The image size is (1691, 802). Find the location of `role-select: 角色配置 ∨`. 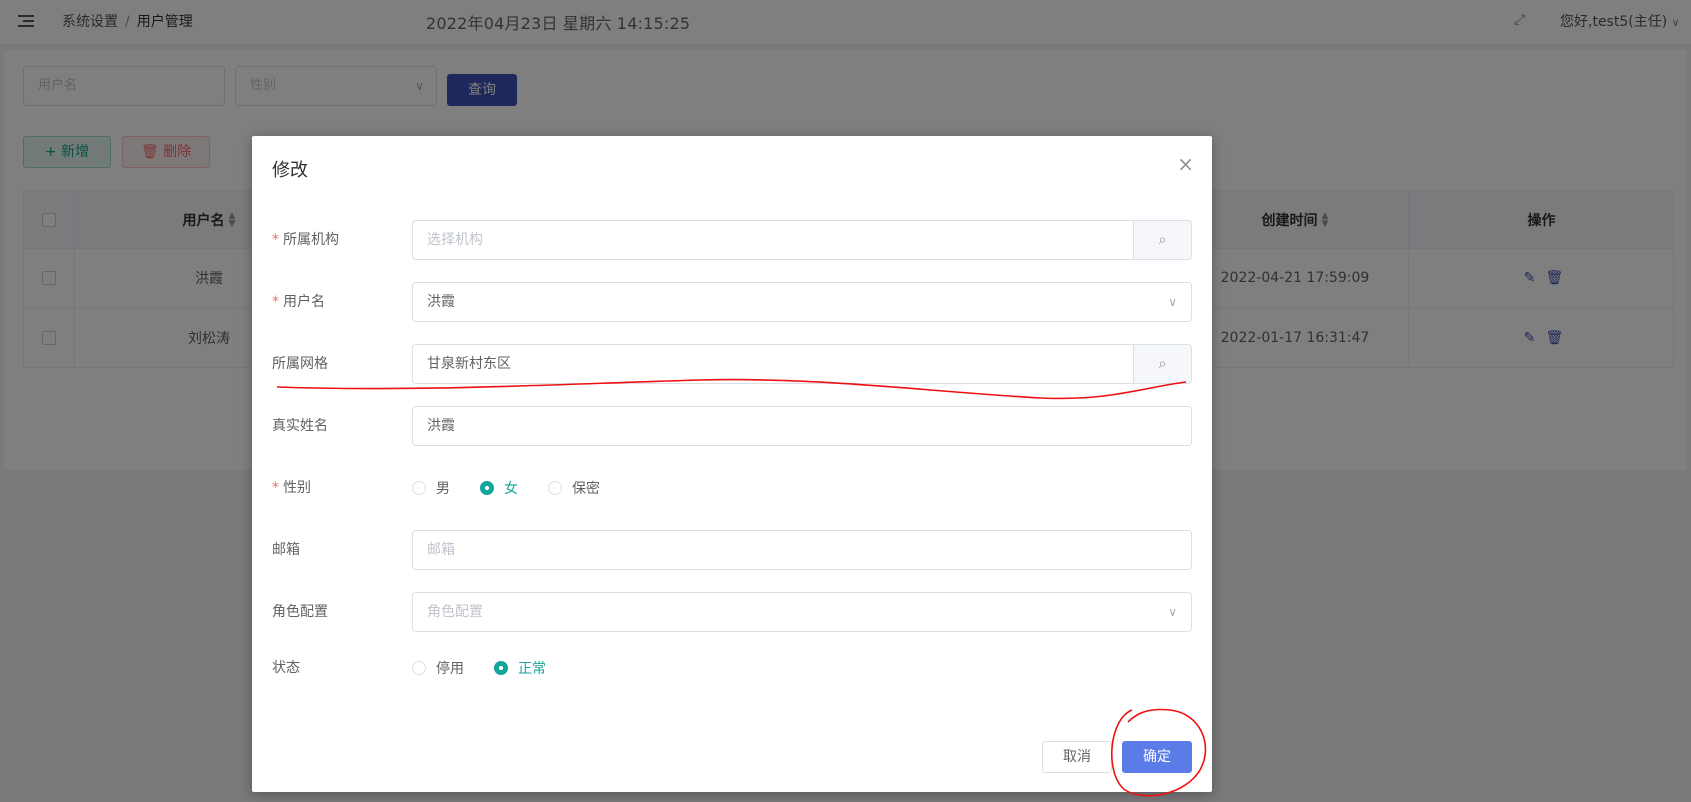

role-select: 角色配置 ∨ is located at coordinates (802, 612).